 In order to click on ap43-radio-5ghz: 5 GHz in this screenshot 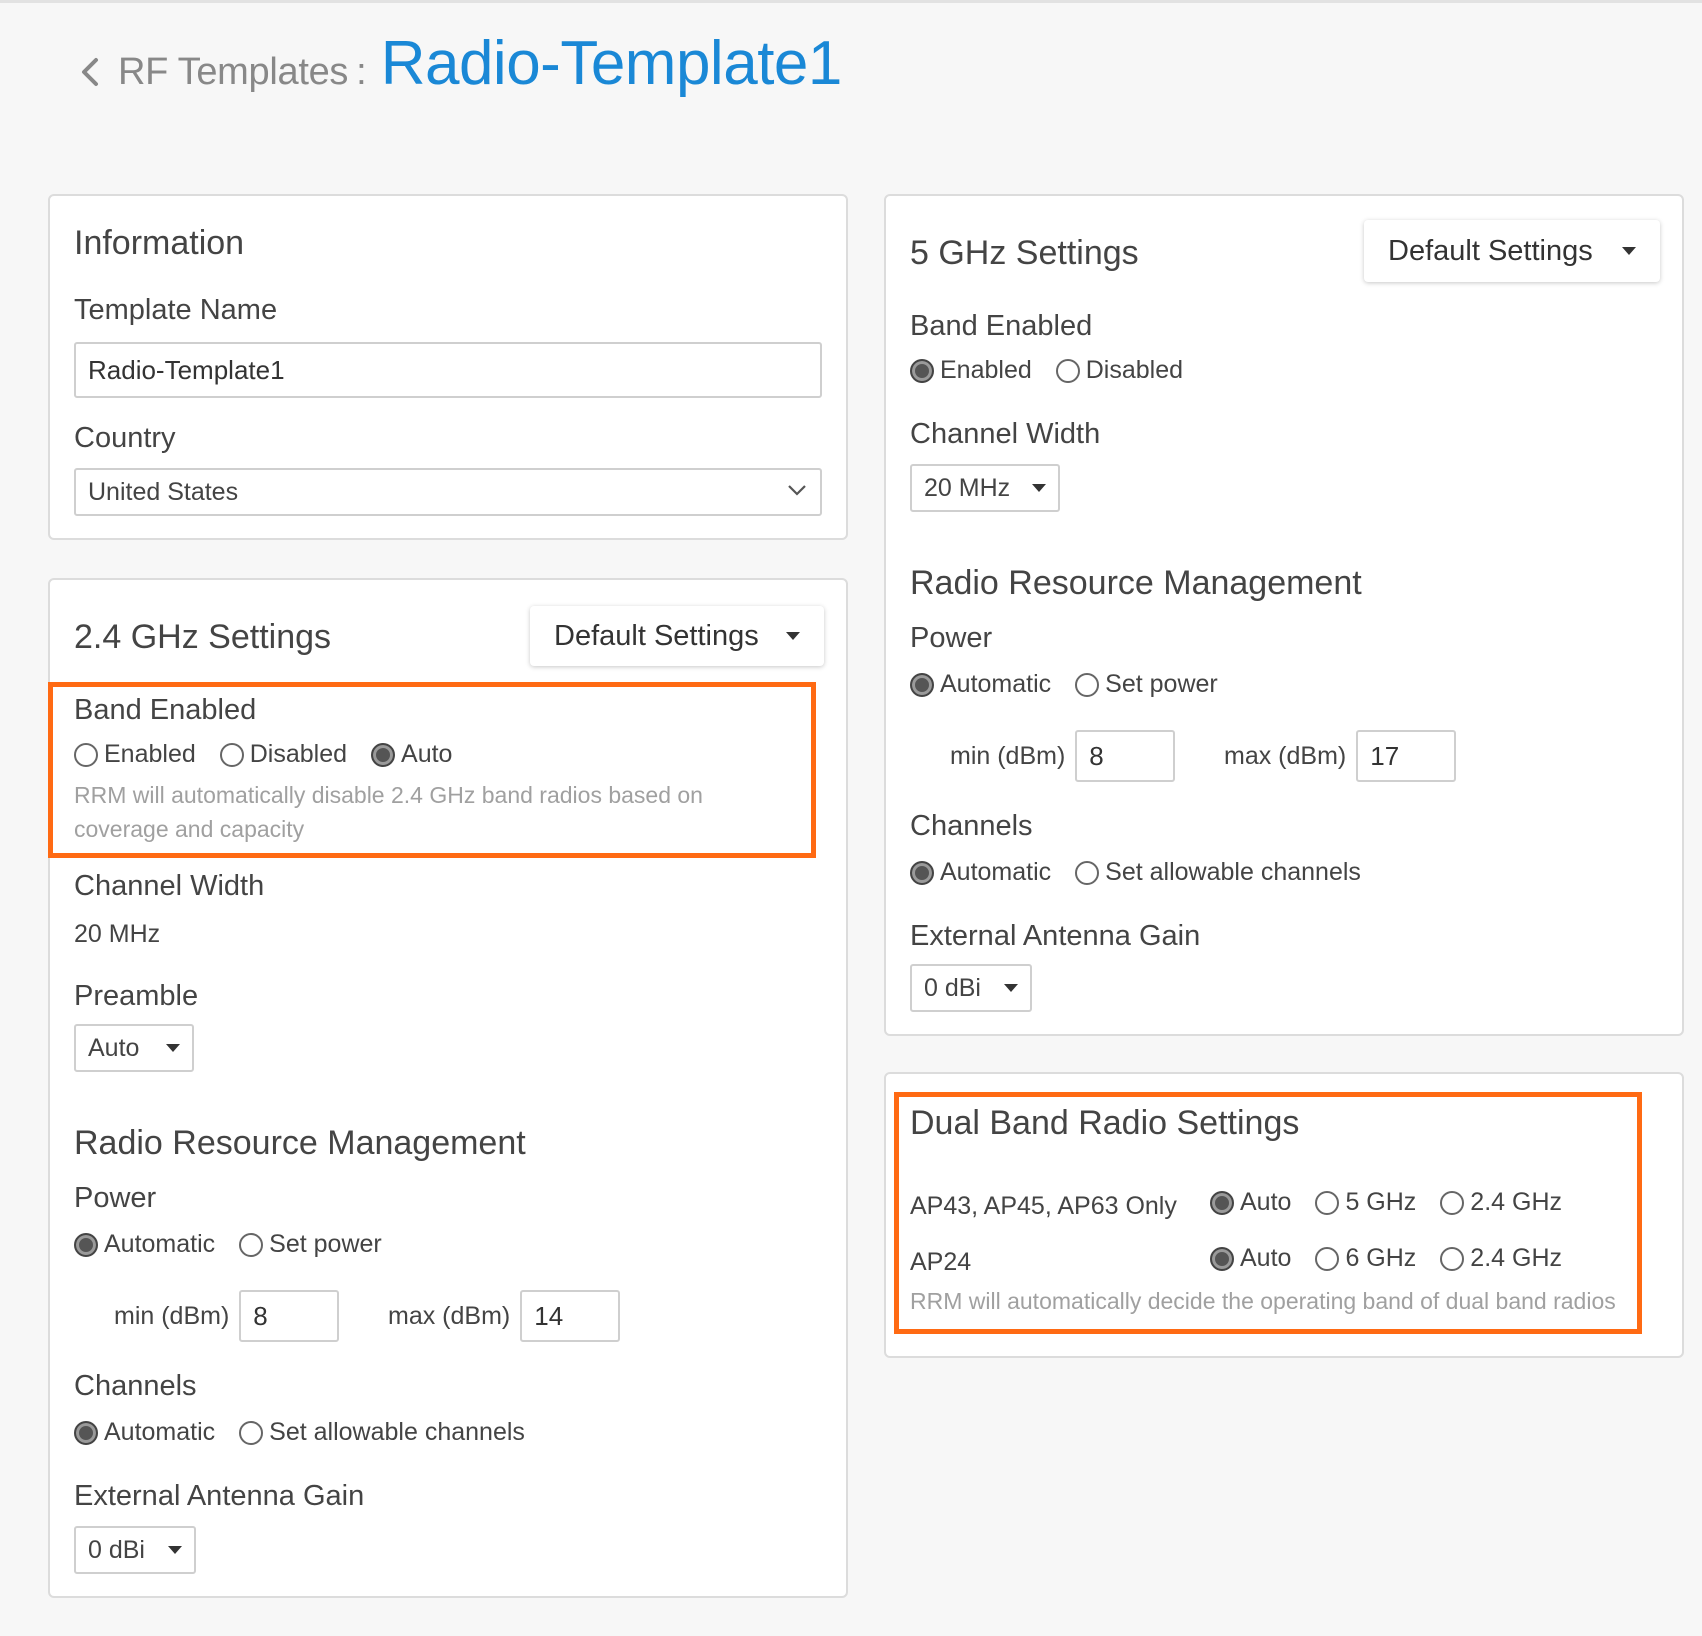, I will do `click(1365, 1202)`.